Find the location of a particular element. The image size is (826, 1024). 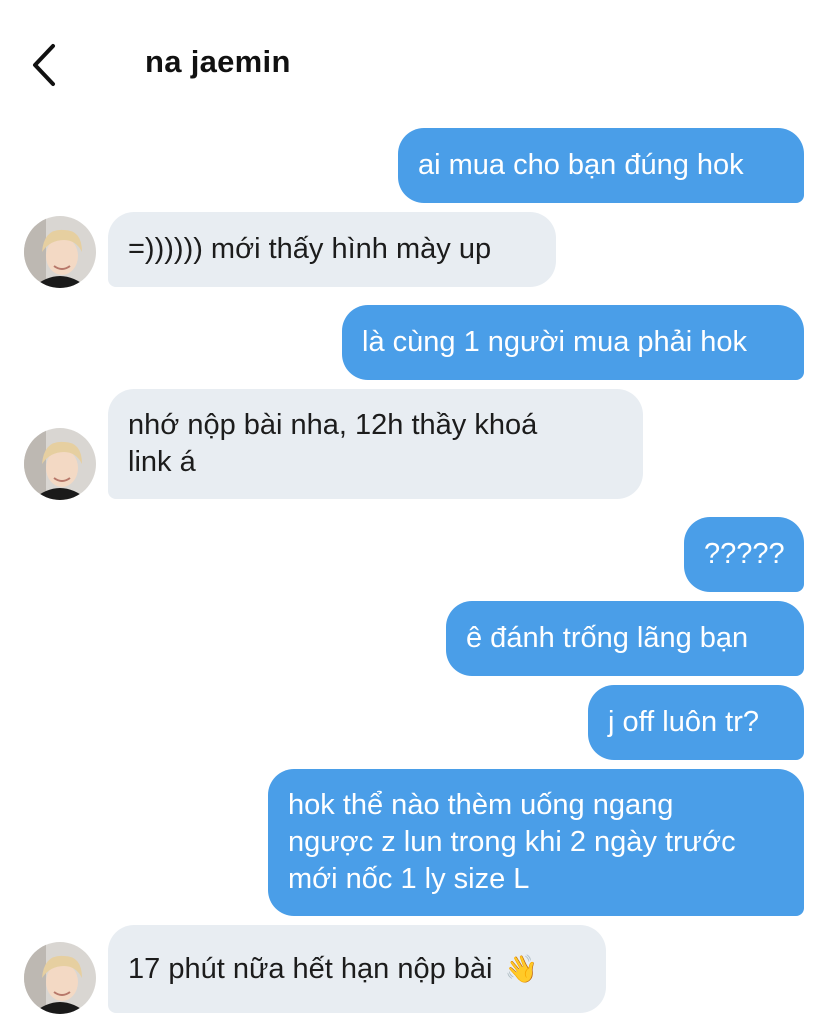

outgoing-message: ê đánh trống lãng bạn is located at coordinates (625, 638).